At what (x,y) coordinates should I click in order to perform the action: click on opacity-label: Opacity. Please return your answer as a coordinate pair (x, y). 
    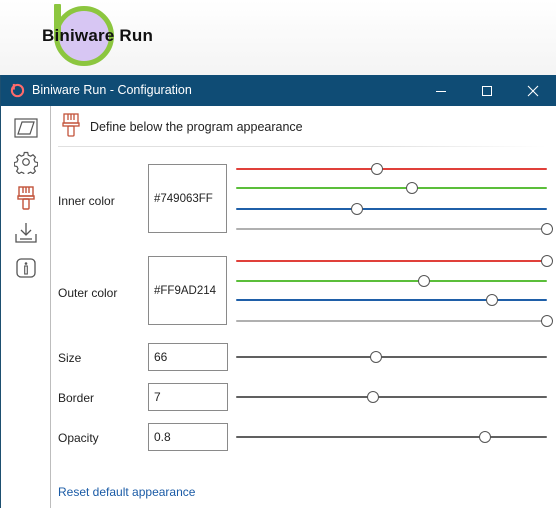
    Looking at the image, I should click on (78, 438).